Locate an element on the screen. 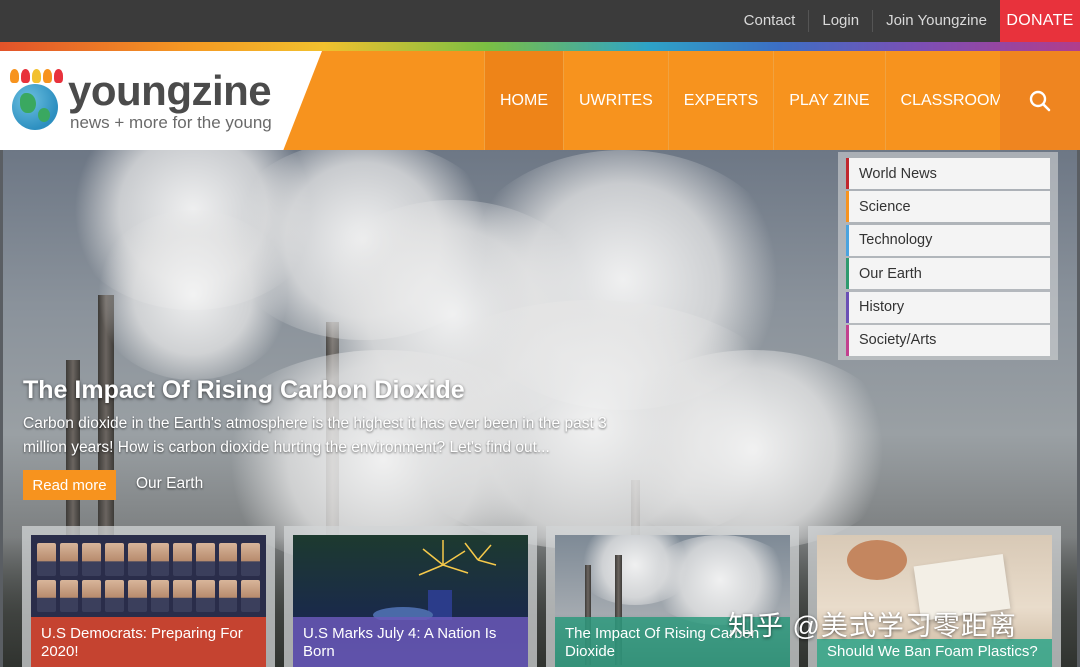  main-nav: HOME UWRITES EXPERTS PLAY ZINE CLASSROOM is located at coordinates (751, 100).